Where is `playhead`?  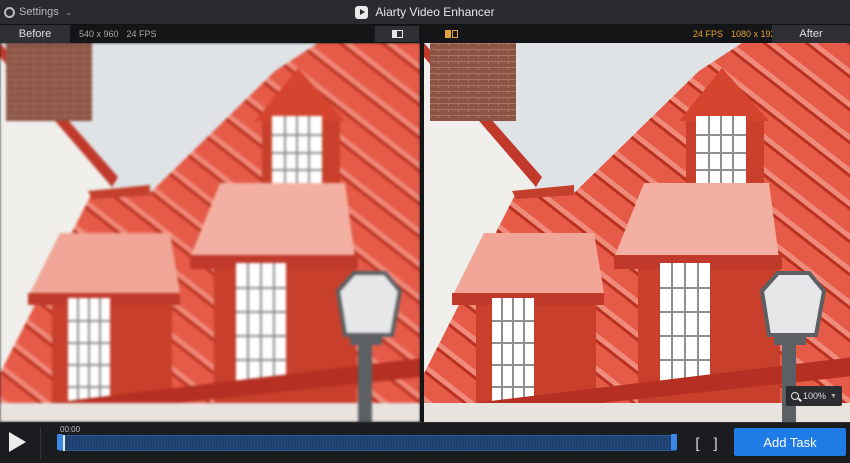 playhead is located at coordinates (64, 443).